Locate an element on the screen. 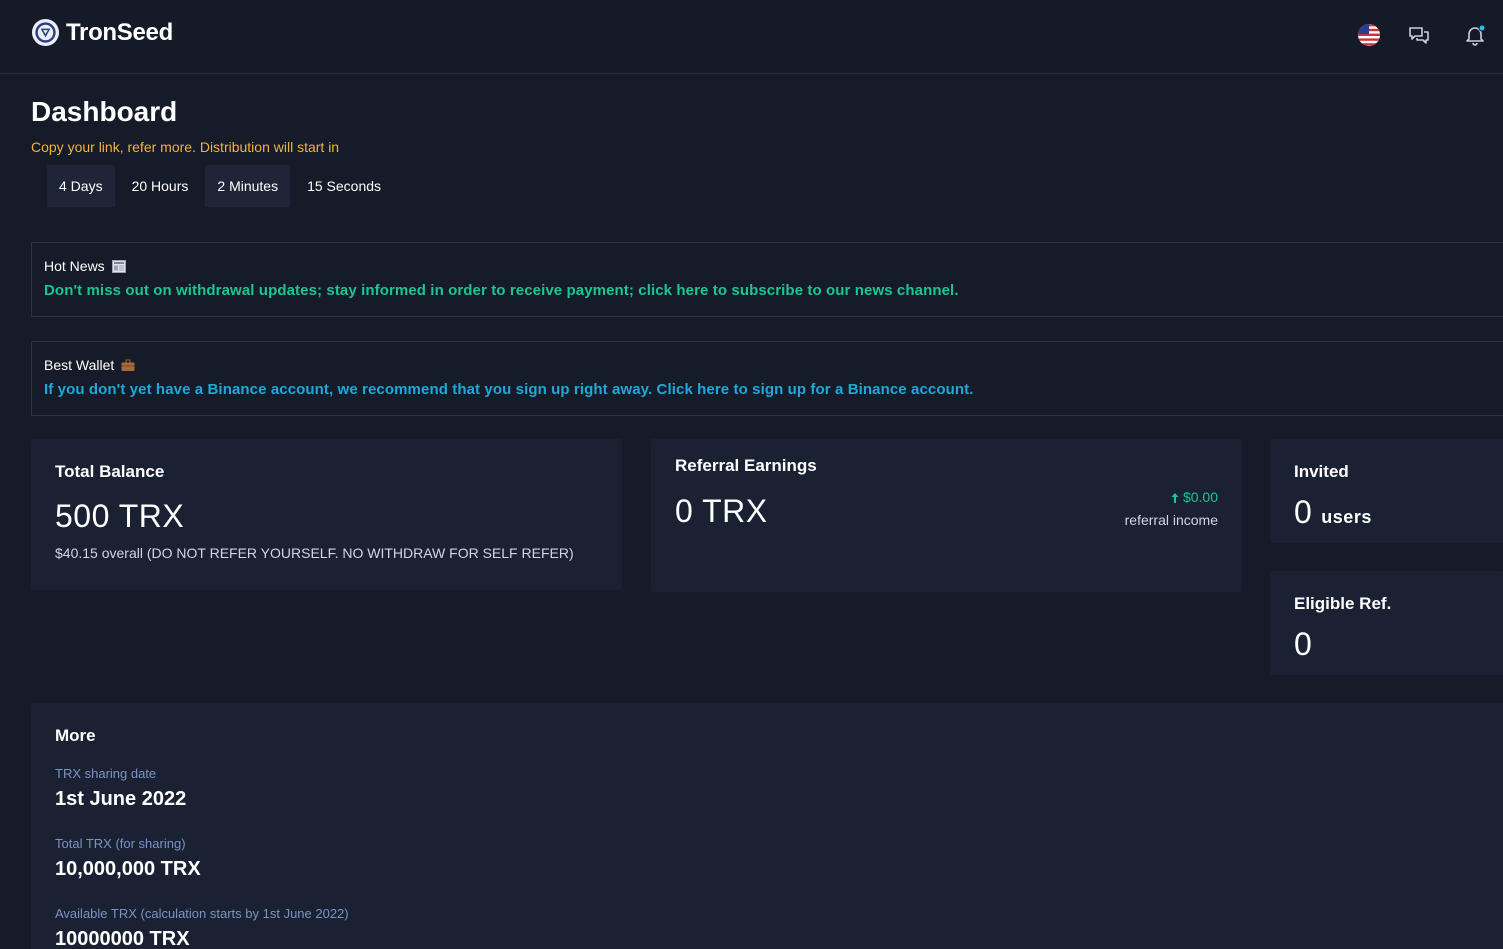 This screenshot has width=1503, height=949. referral-income-amount: $0.00 is located at coordinates (1171, 497).